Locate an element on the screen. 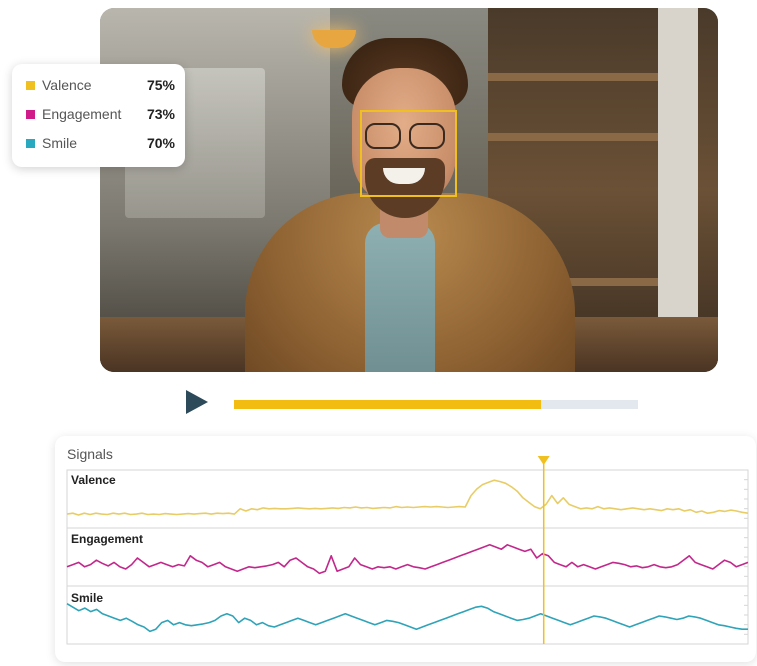  series-line-valence is located at coordinates (407, 497).